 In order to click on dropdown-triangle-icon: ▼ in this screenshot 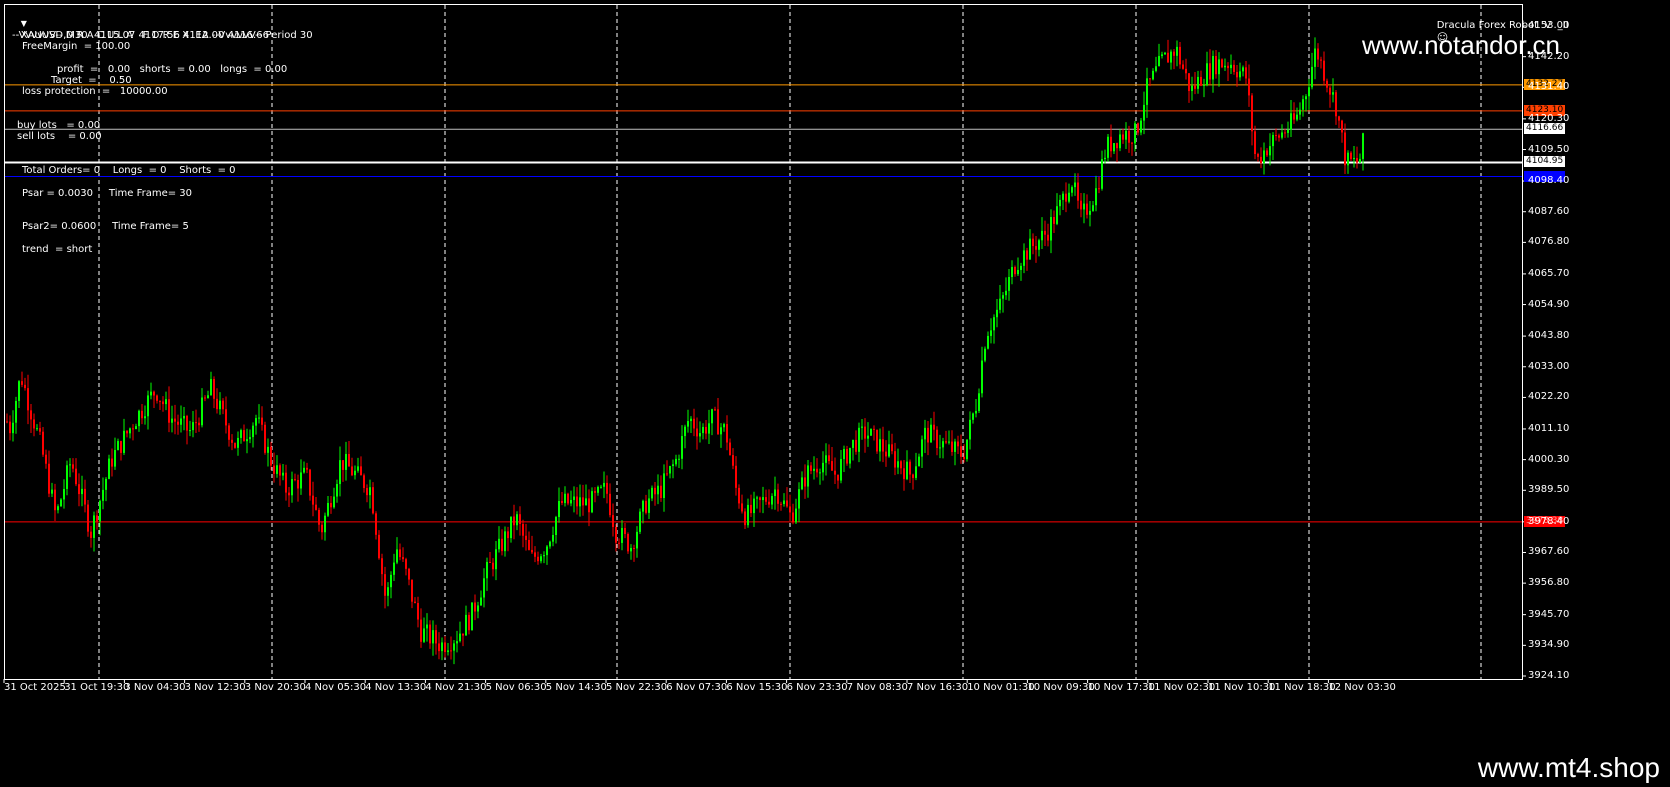, I will do `click(24, 23)`.